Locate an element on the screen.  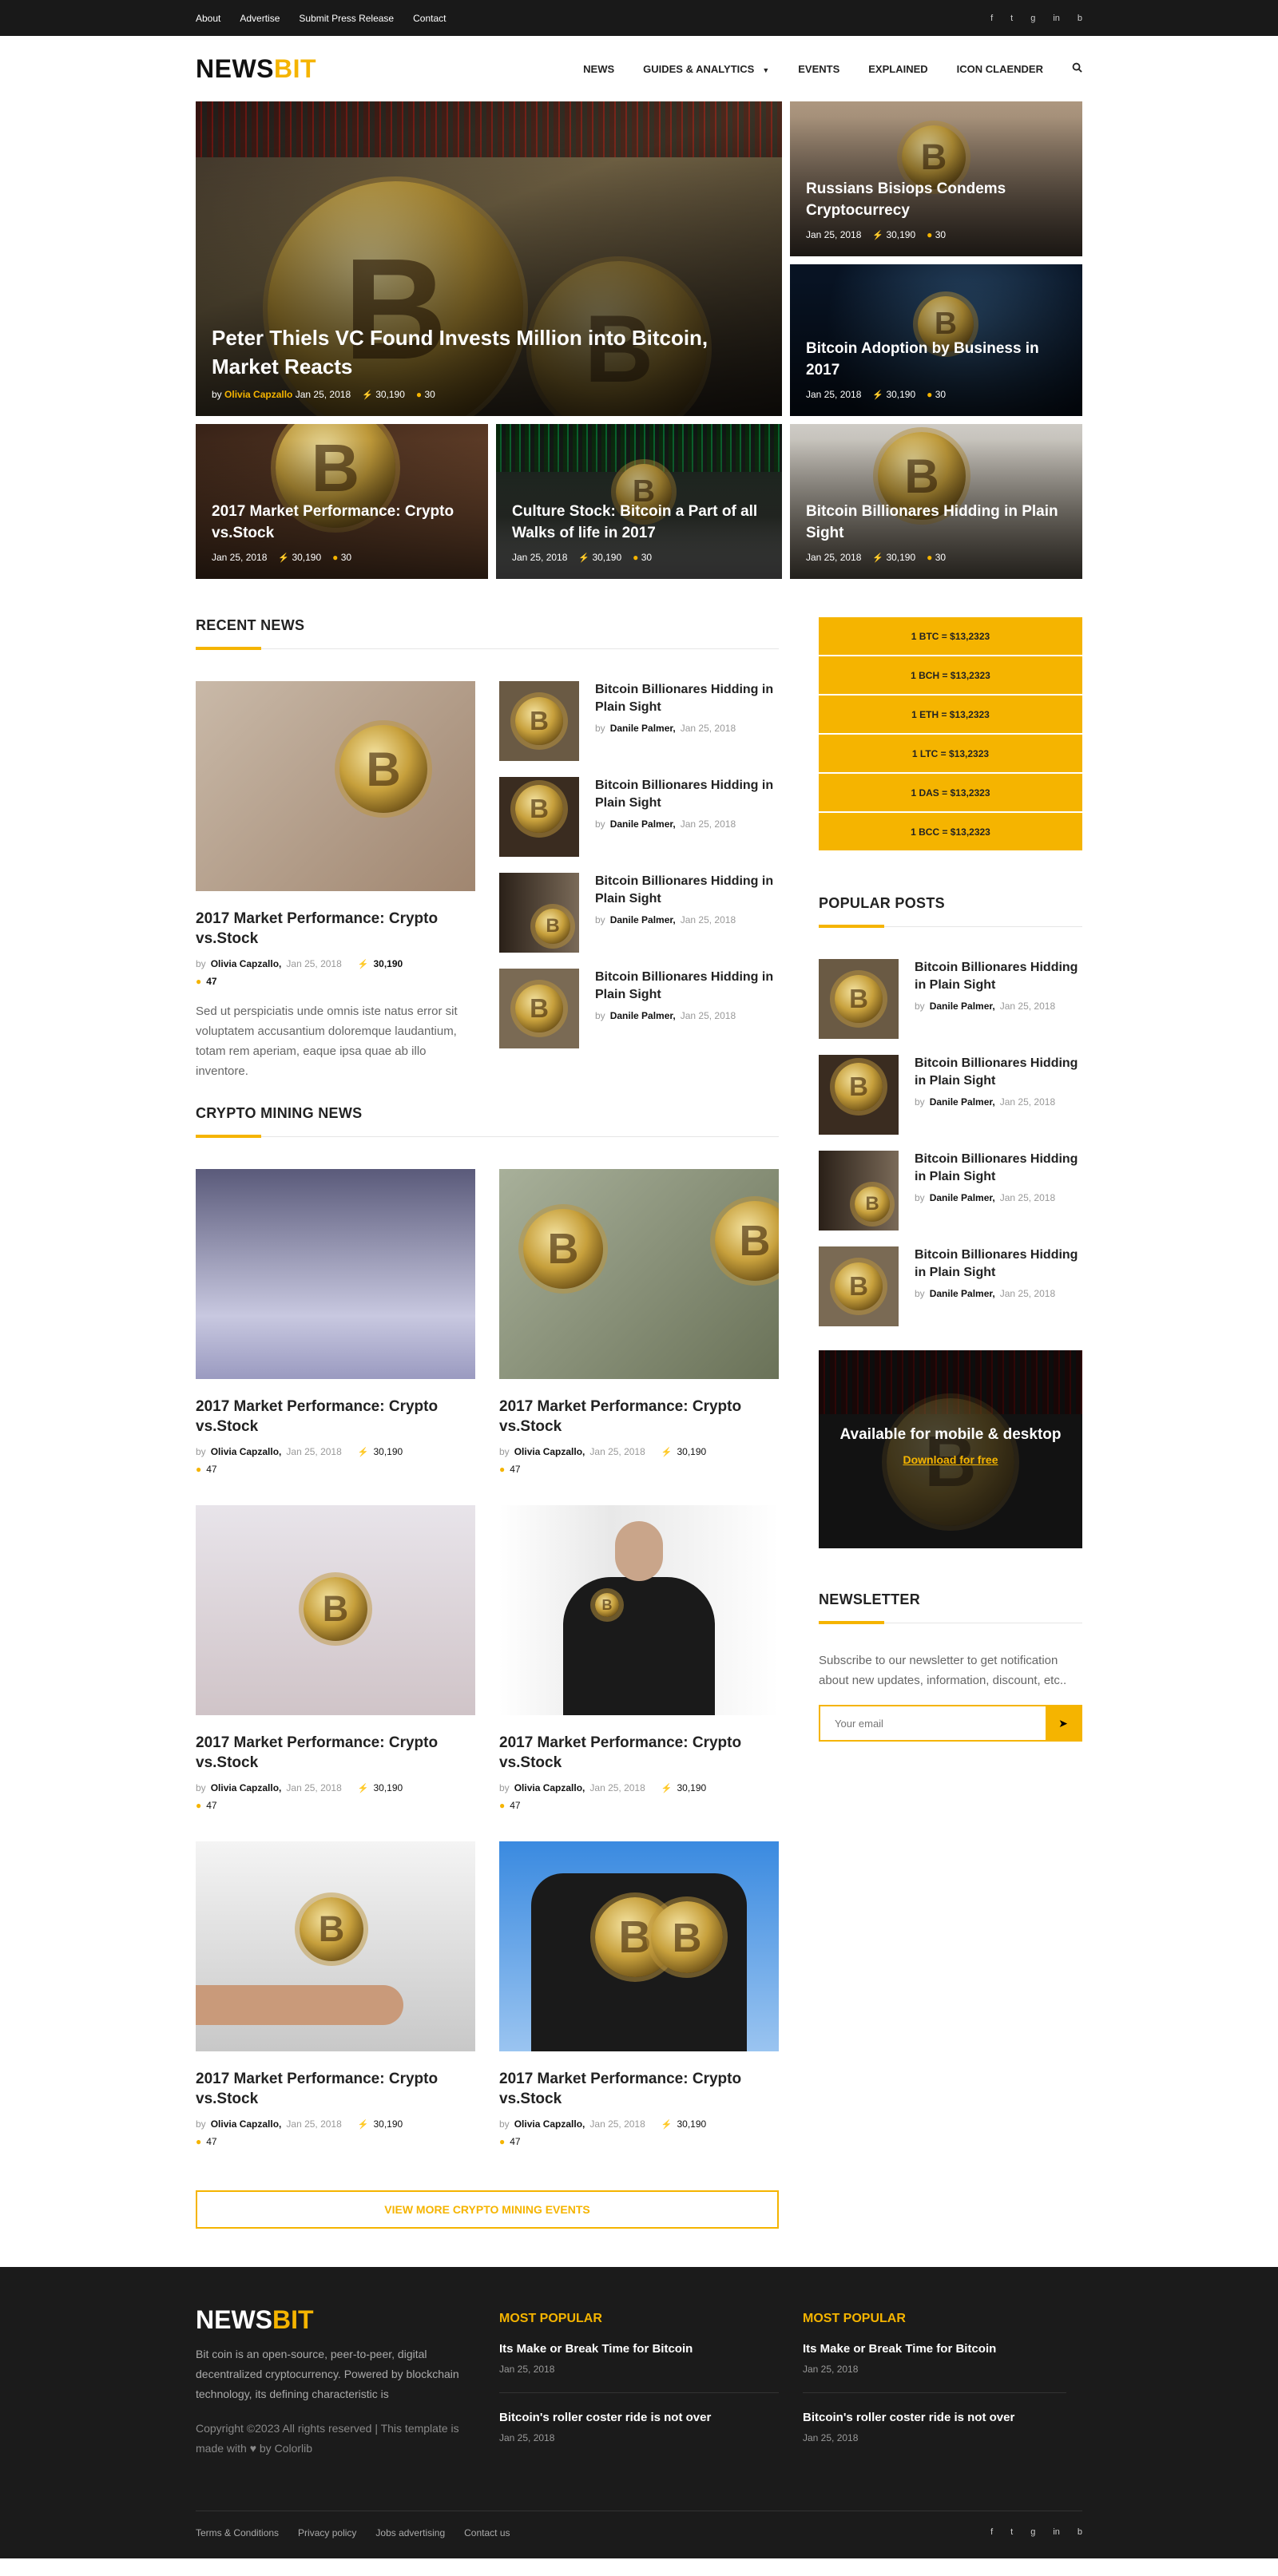
nav-explained: EXPLAINED is located at coordinates (897, 69).